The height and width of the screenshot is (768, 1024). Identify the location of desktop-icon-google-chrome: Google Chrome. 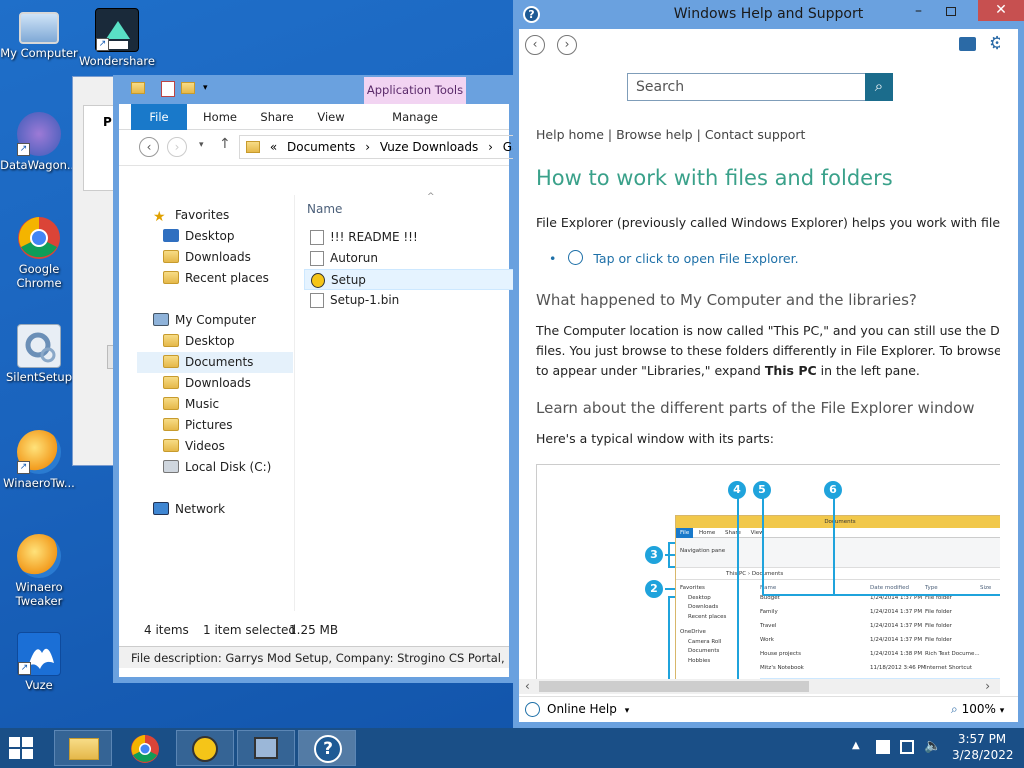
(39, 253).